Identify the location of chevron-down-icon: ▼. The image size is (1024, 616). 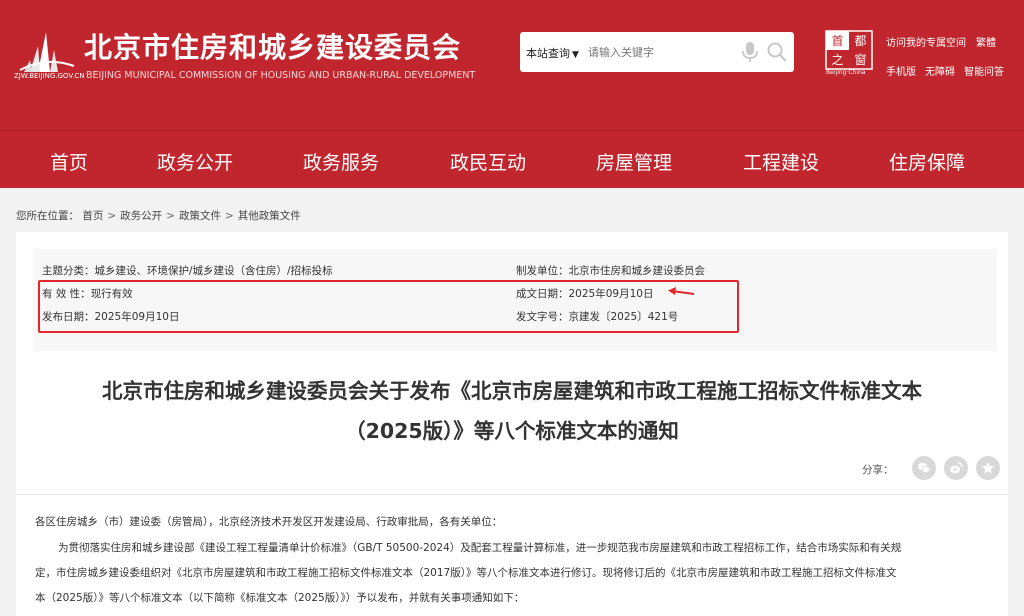
(575, 55).